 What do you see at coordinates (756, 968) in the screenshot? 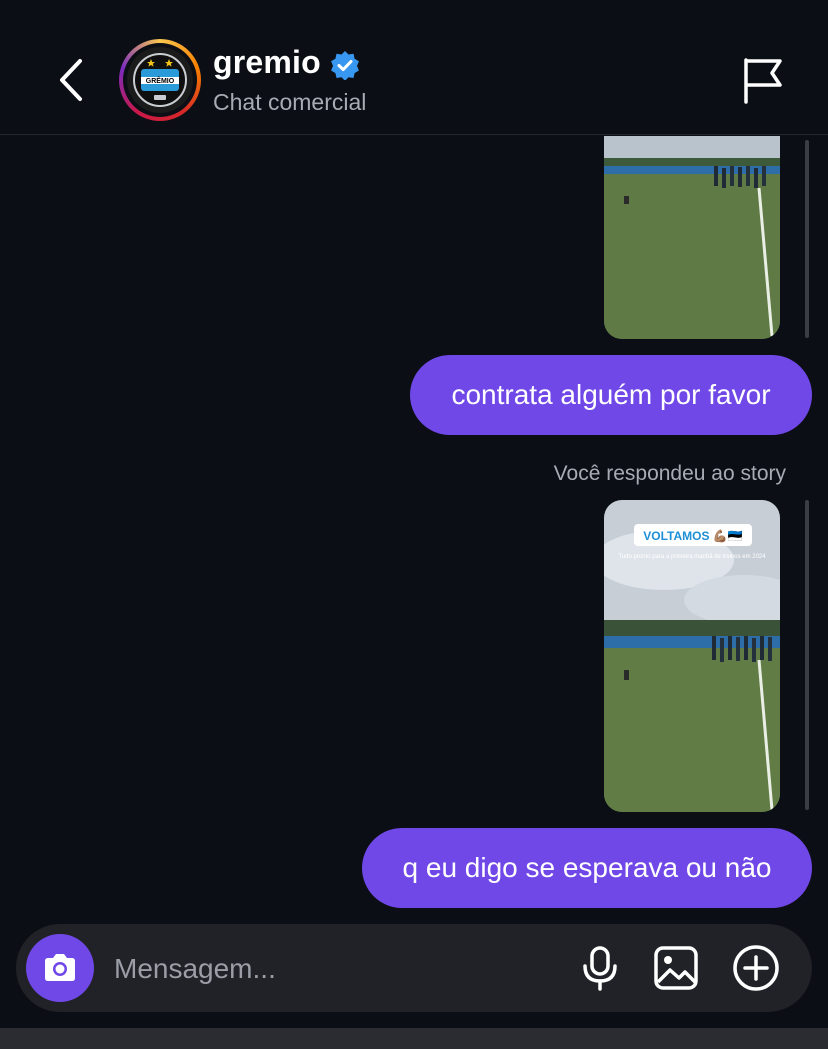
I see `plus-circle-icon` at bounding box center [756, 968].